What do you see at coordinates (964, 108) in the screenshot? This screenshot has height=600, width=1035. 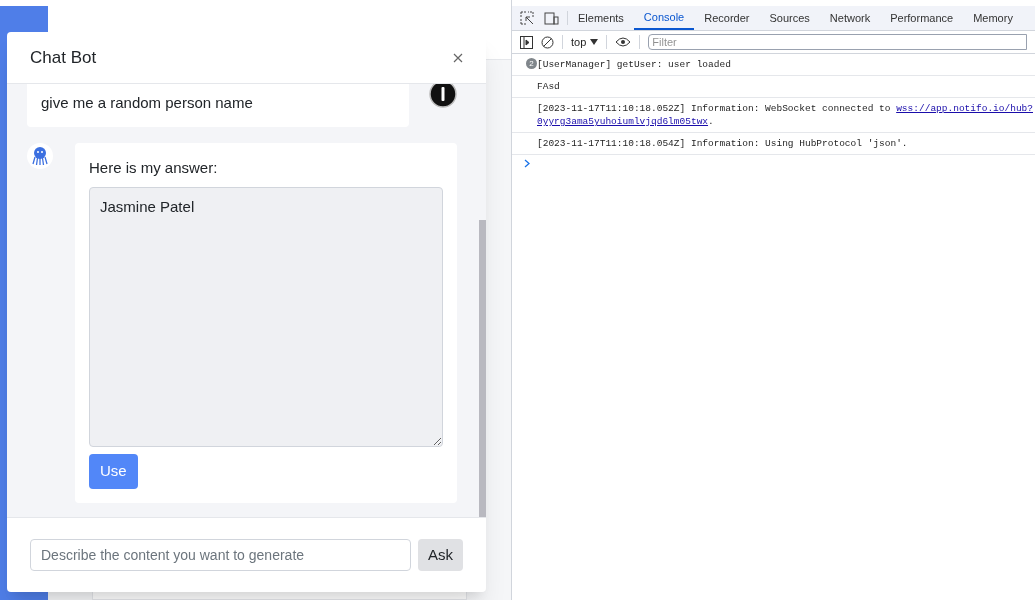 I see `console-link: wss://app.notifo.io/hub?` at bounding box center [964, 108].